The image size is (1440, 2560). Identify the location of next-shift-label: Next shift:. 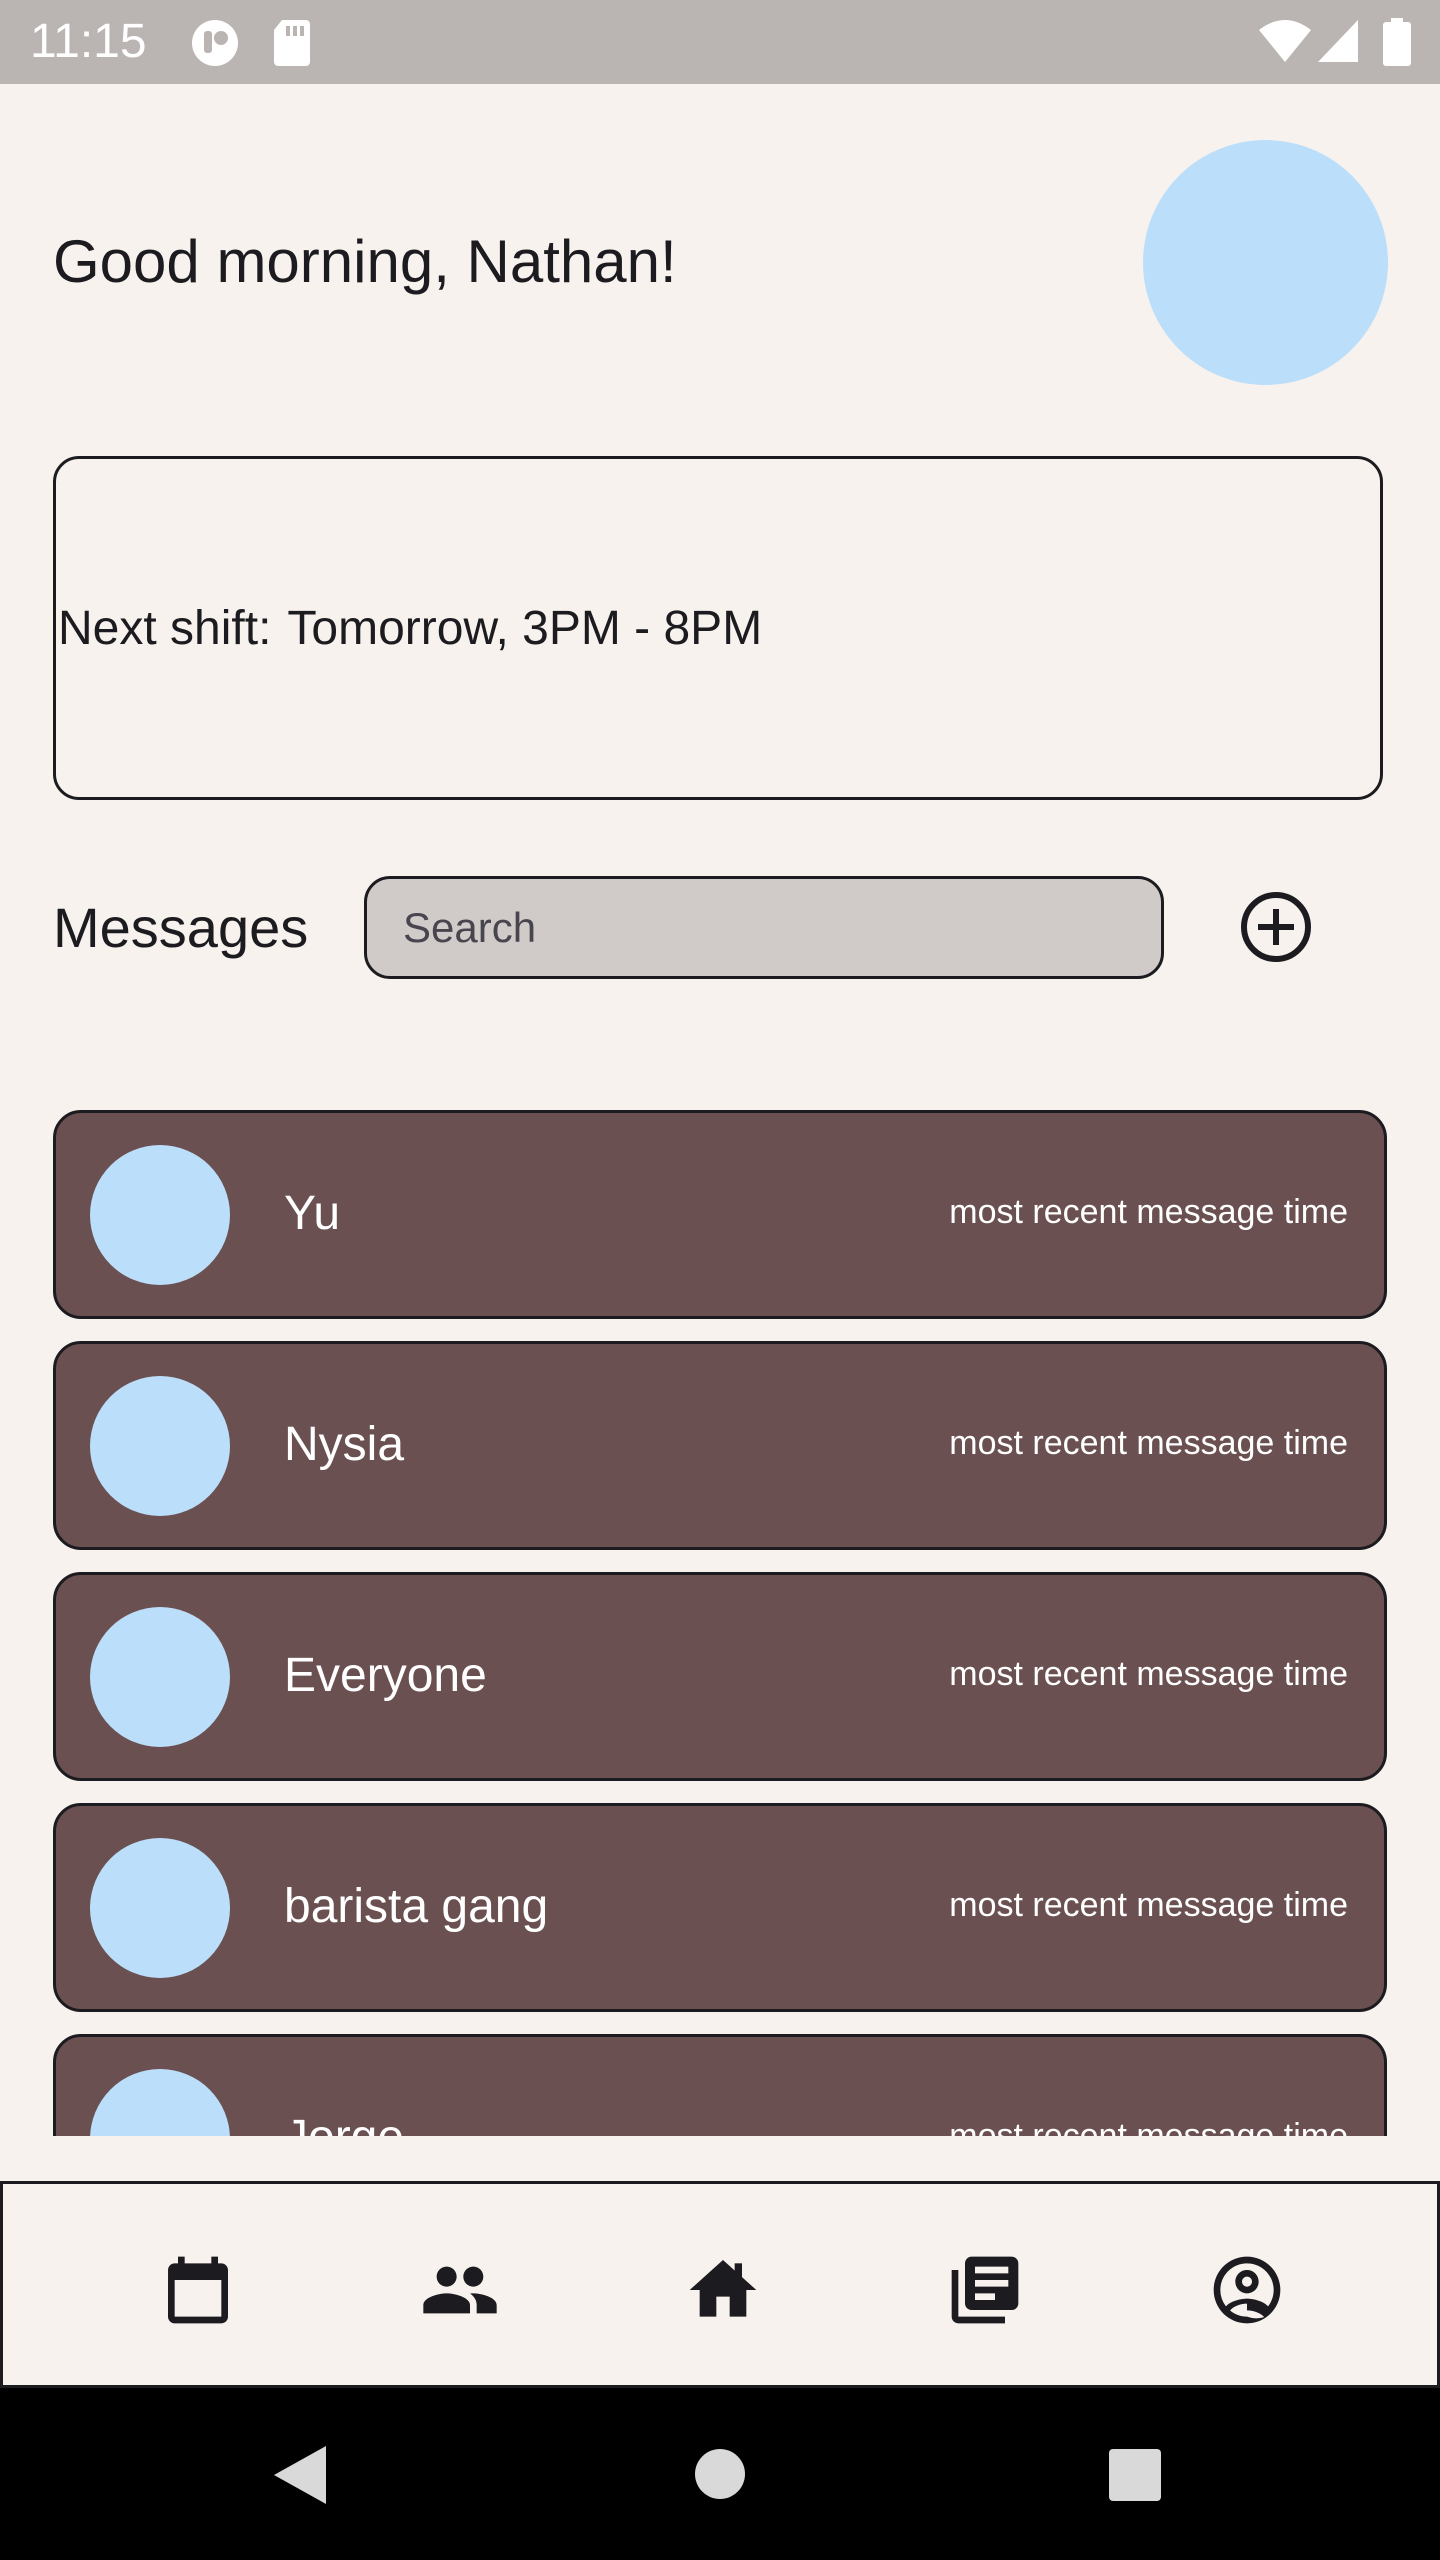
(165, 628).